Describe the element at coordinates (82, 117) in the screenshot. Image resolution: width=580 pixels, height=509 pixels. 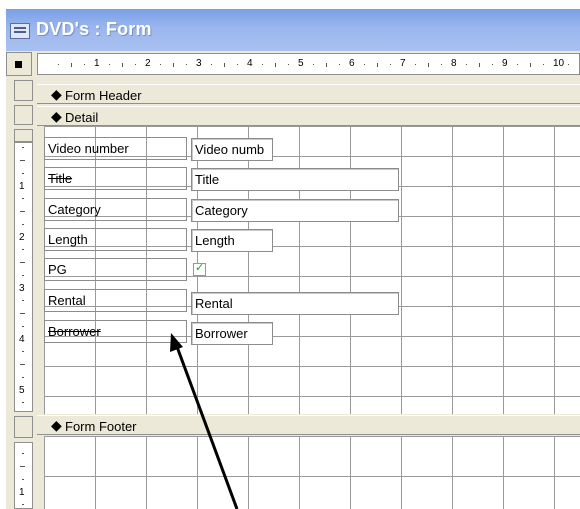
I see `detail-label: Detail` at that location.